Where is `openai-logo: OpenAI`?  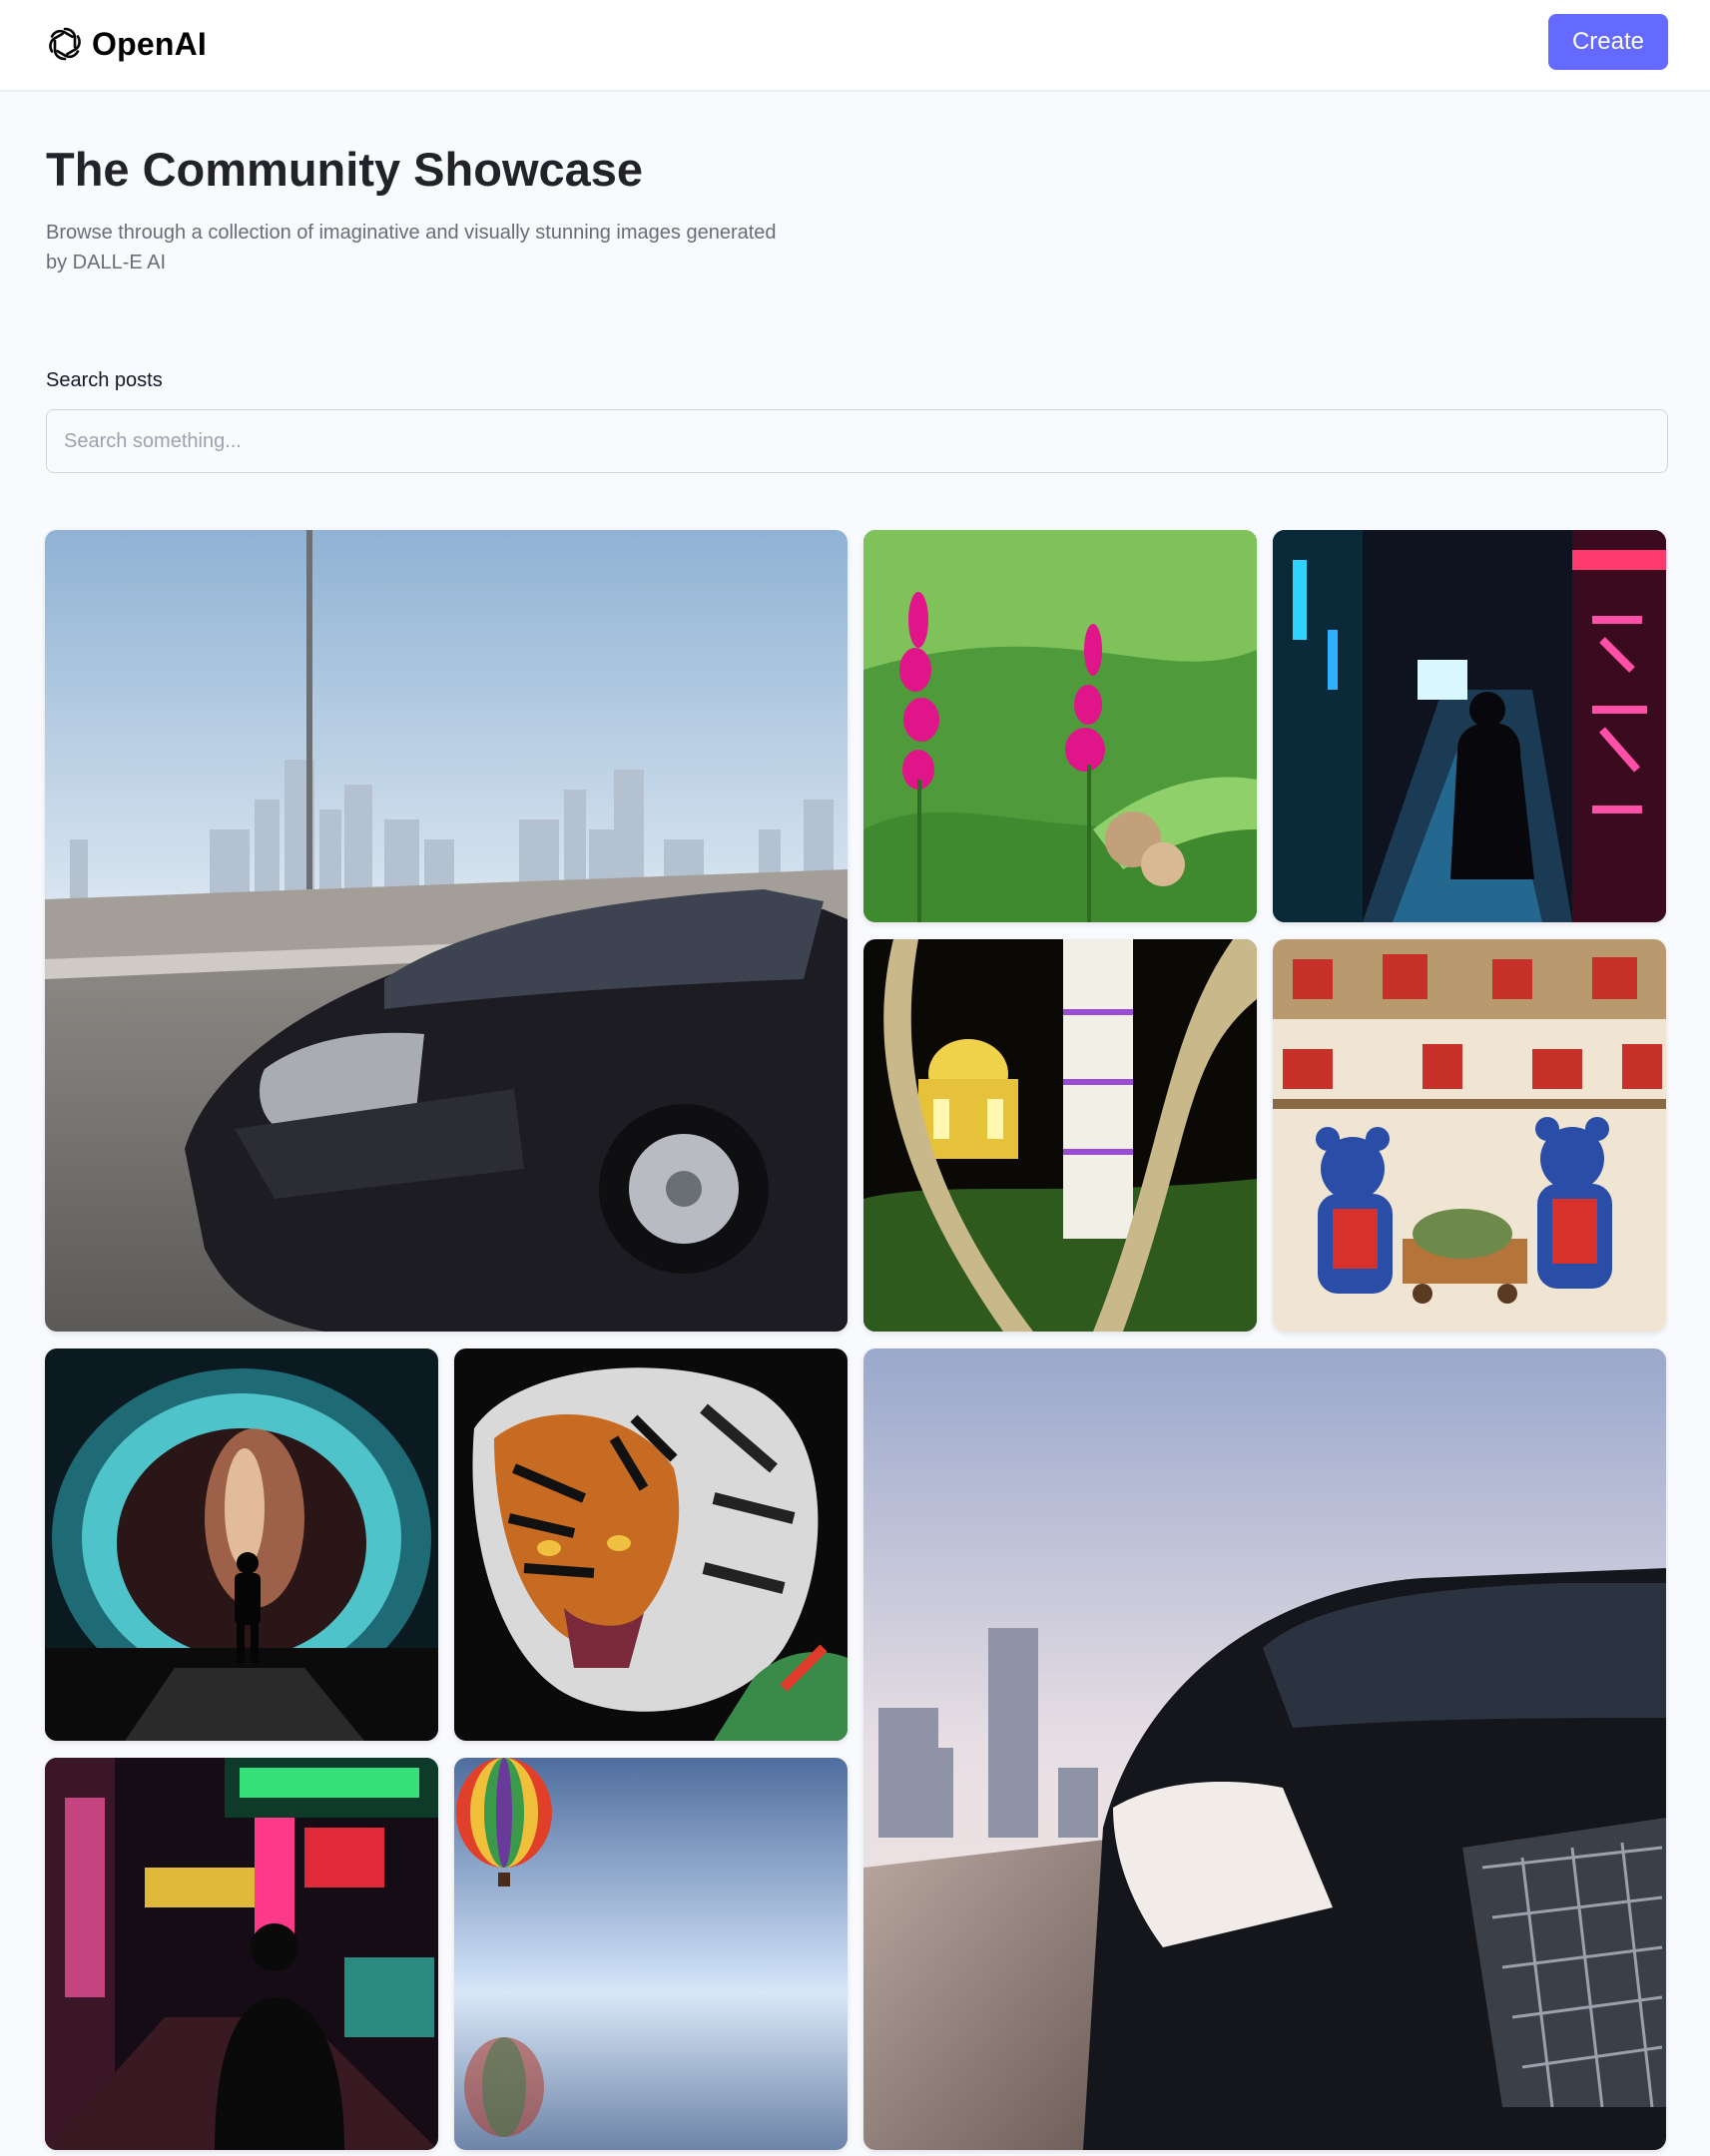
openai-logo: OpenAI is located at coordinates (126, 44).